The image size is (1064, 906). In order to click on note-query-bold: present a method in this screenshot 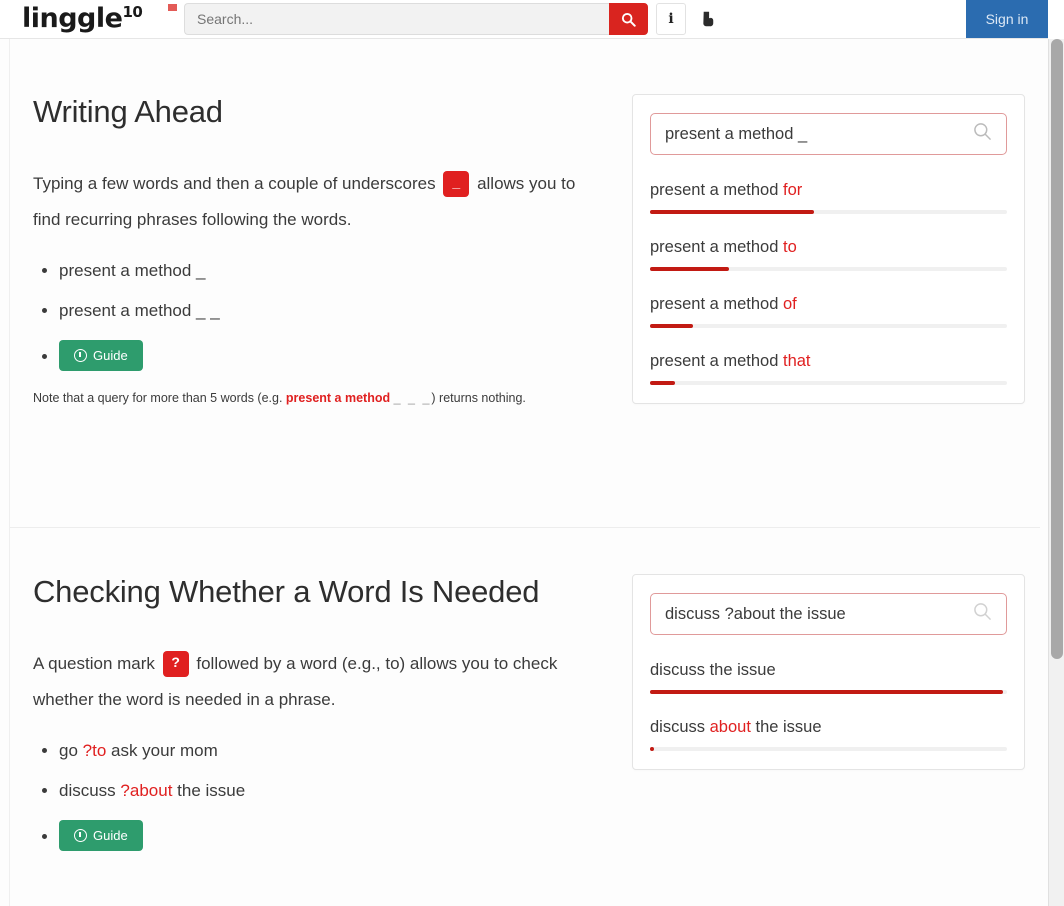, I will do `click(338, 398)`.